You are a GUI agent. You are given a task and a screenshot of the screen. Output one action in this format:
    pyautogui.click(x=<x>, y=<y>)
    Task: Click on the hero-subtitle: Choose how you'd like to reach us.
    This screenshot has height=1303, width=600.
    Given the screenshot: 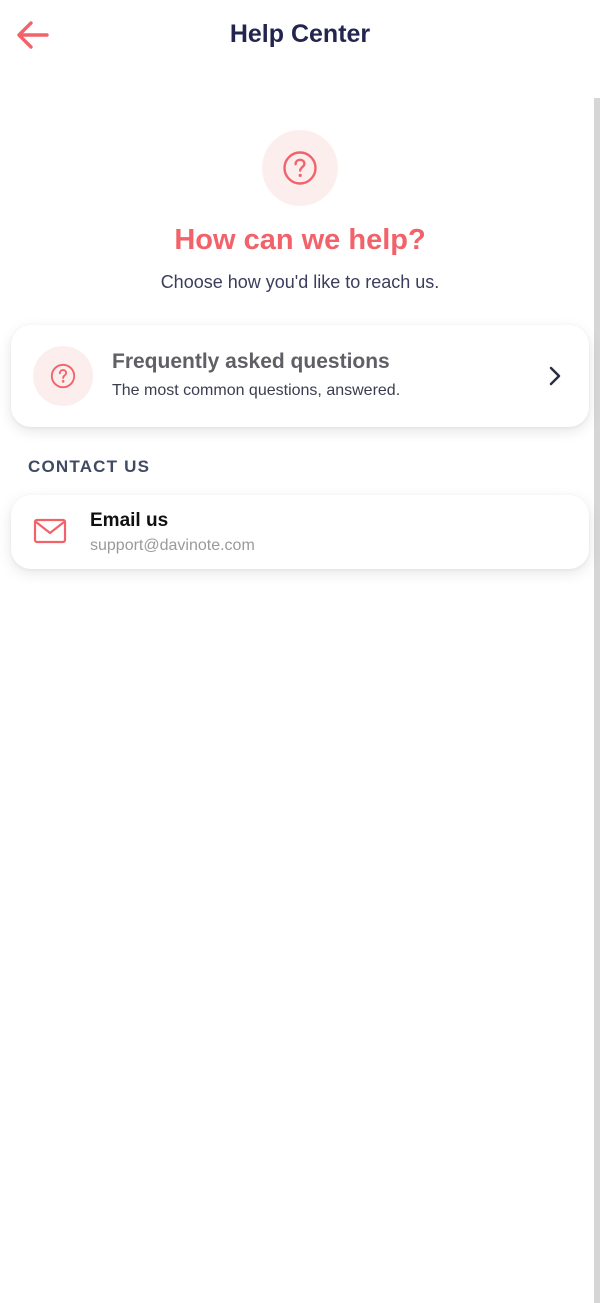 What is the action you would take?
    pyautogui.click(x=300, y=282)
    